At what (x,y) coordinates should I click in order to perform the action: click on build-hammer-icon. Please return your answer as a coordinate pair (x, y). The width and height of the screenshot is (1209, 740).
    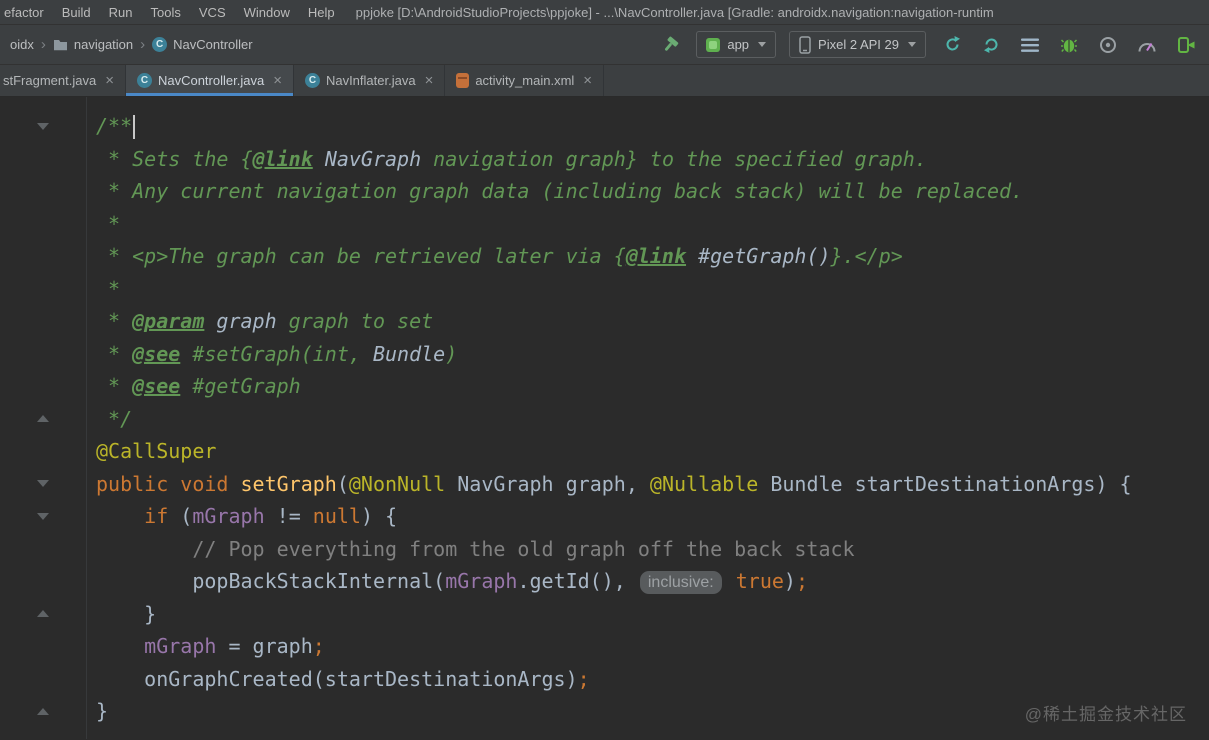
    Looking at the image, I should click on (670, 45).